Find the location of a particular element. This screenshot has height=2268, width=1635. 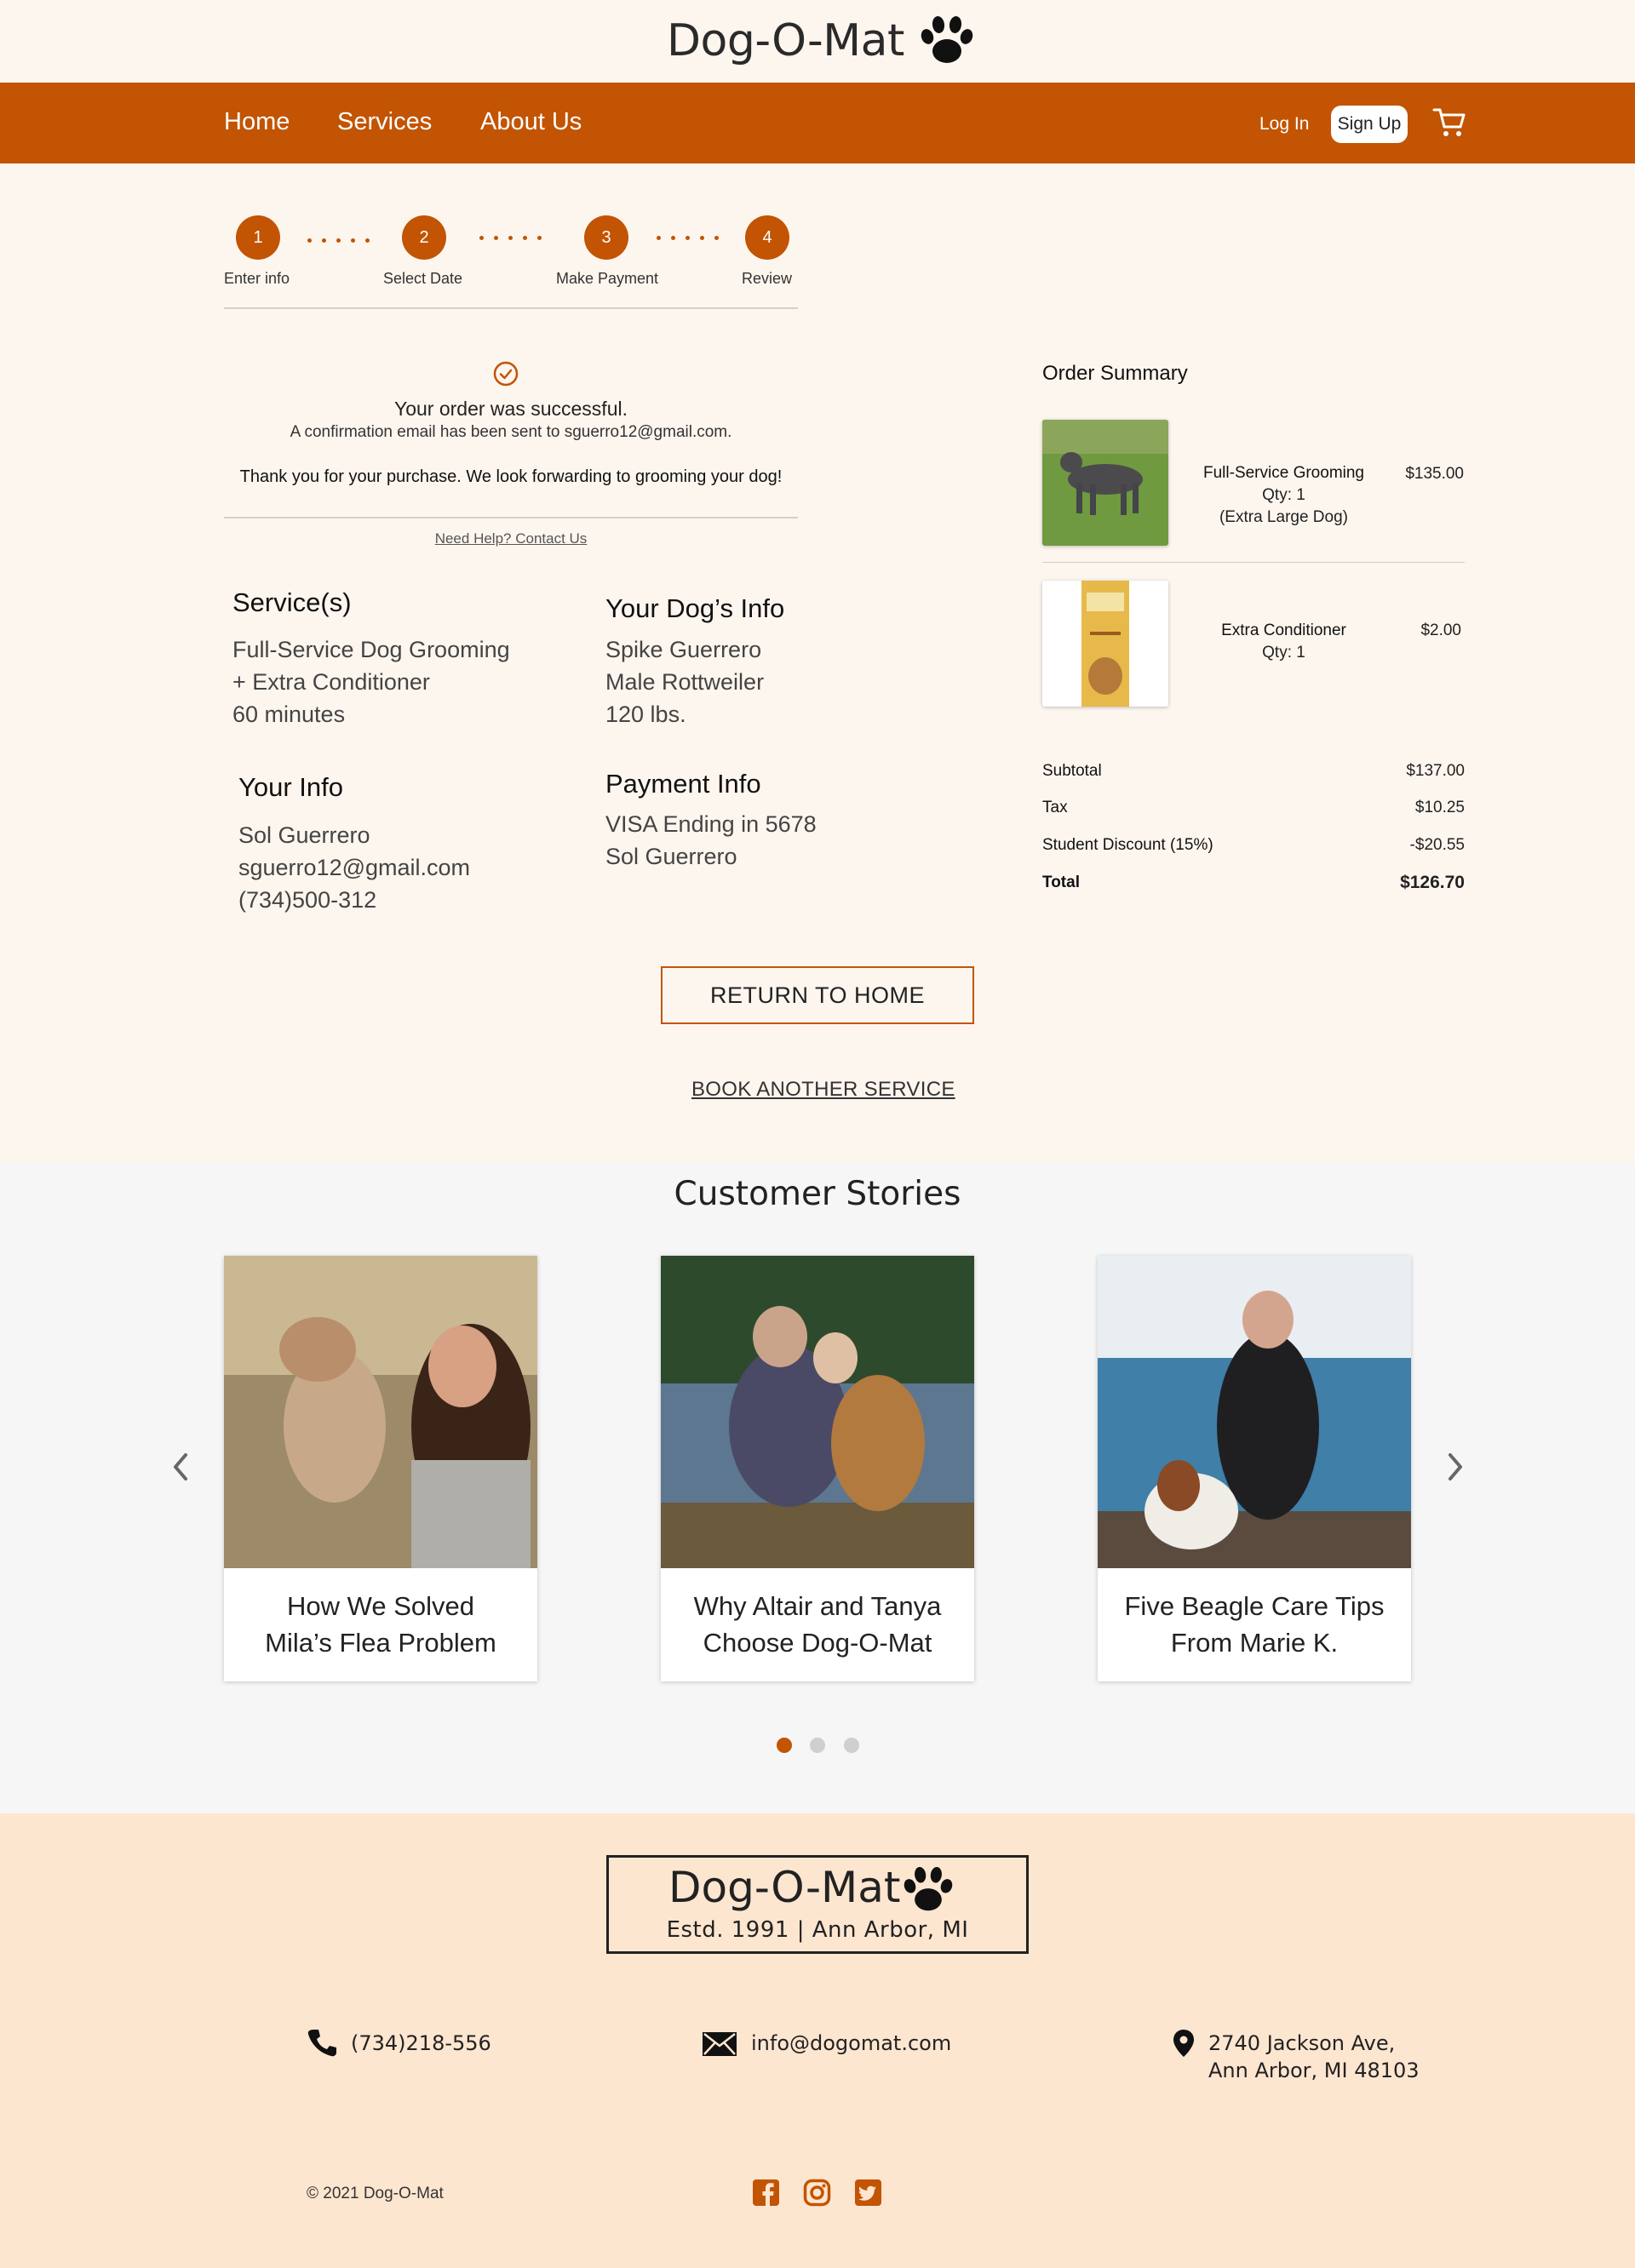

step-2-label: Select Date is located at coordinates (423, 278).